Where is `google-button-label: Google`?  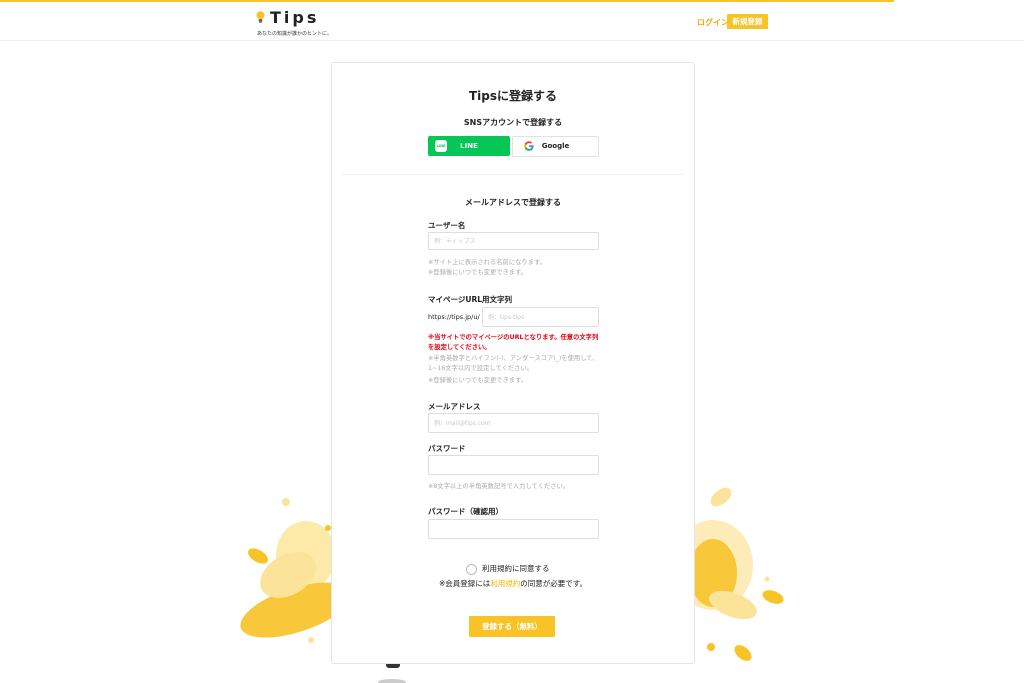 google-button-label: Google is located at coordinates (555, 146).